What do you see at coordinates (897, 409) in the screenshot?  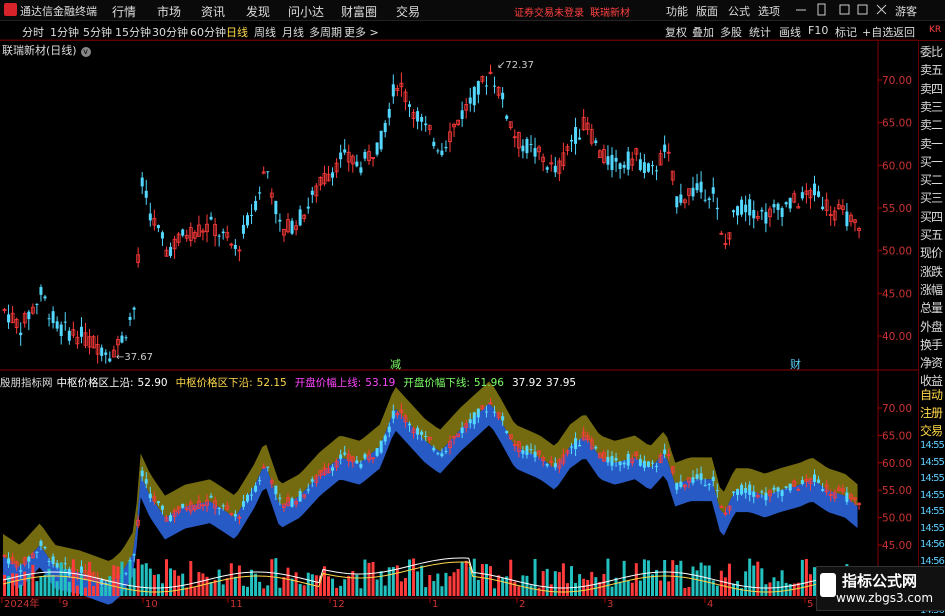 I see `ind-price-label-0: 70.00` at bounding box center [897, 409].